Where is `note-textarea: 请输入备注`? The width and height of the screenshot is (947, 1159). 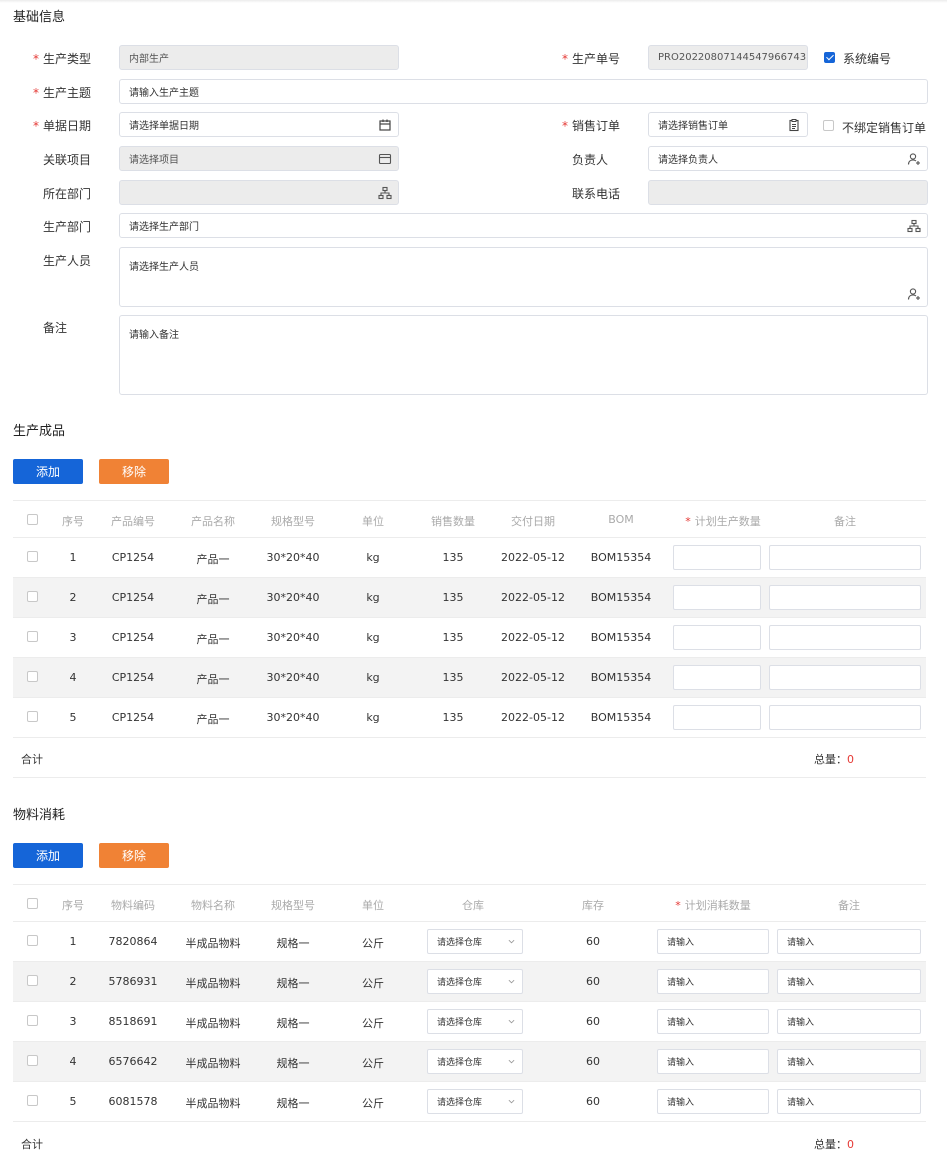 note-textarea: 请输入备注 is located at coordinates (523, 355).